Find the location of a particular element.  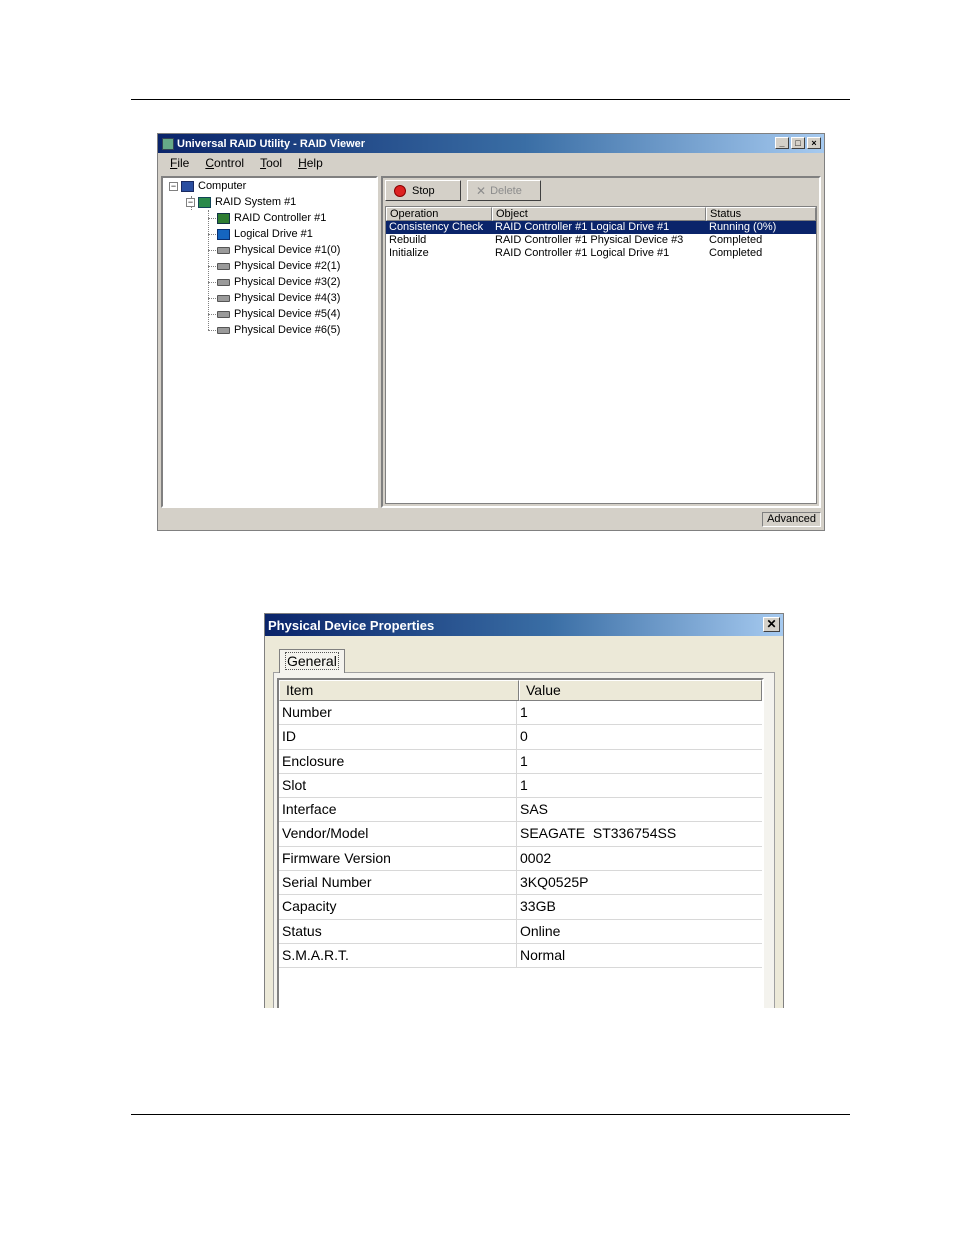

menu-help: Help is located at coordinates (310, 163).